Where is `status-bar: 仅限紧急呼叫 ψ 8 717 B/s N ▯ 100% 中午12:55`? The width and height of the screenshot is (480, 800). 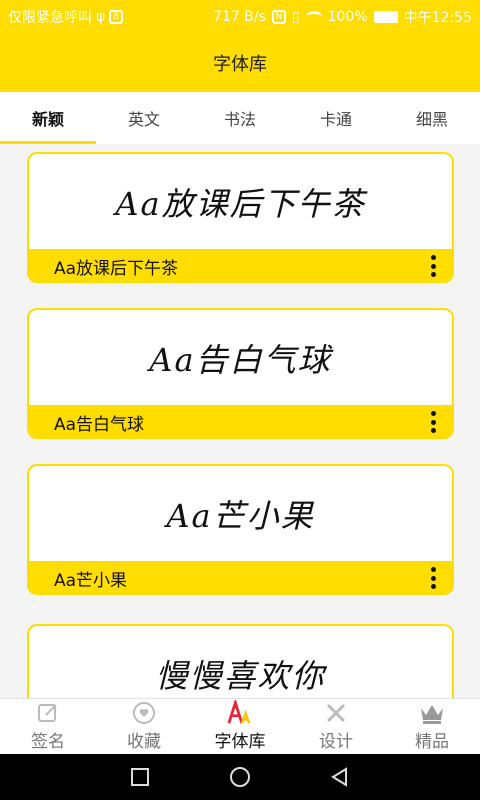
status-bar: 仅限紧急呼叫 ψ 8 717 B/s N ▯ 100% 中午12:55 is located at coordinates (240, 17).